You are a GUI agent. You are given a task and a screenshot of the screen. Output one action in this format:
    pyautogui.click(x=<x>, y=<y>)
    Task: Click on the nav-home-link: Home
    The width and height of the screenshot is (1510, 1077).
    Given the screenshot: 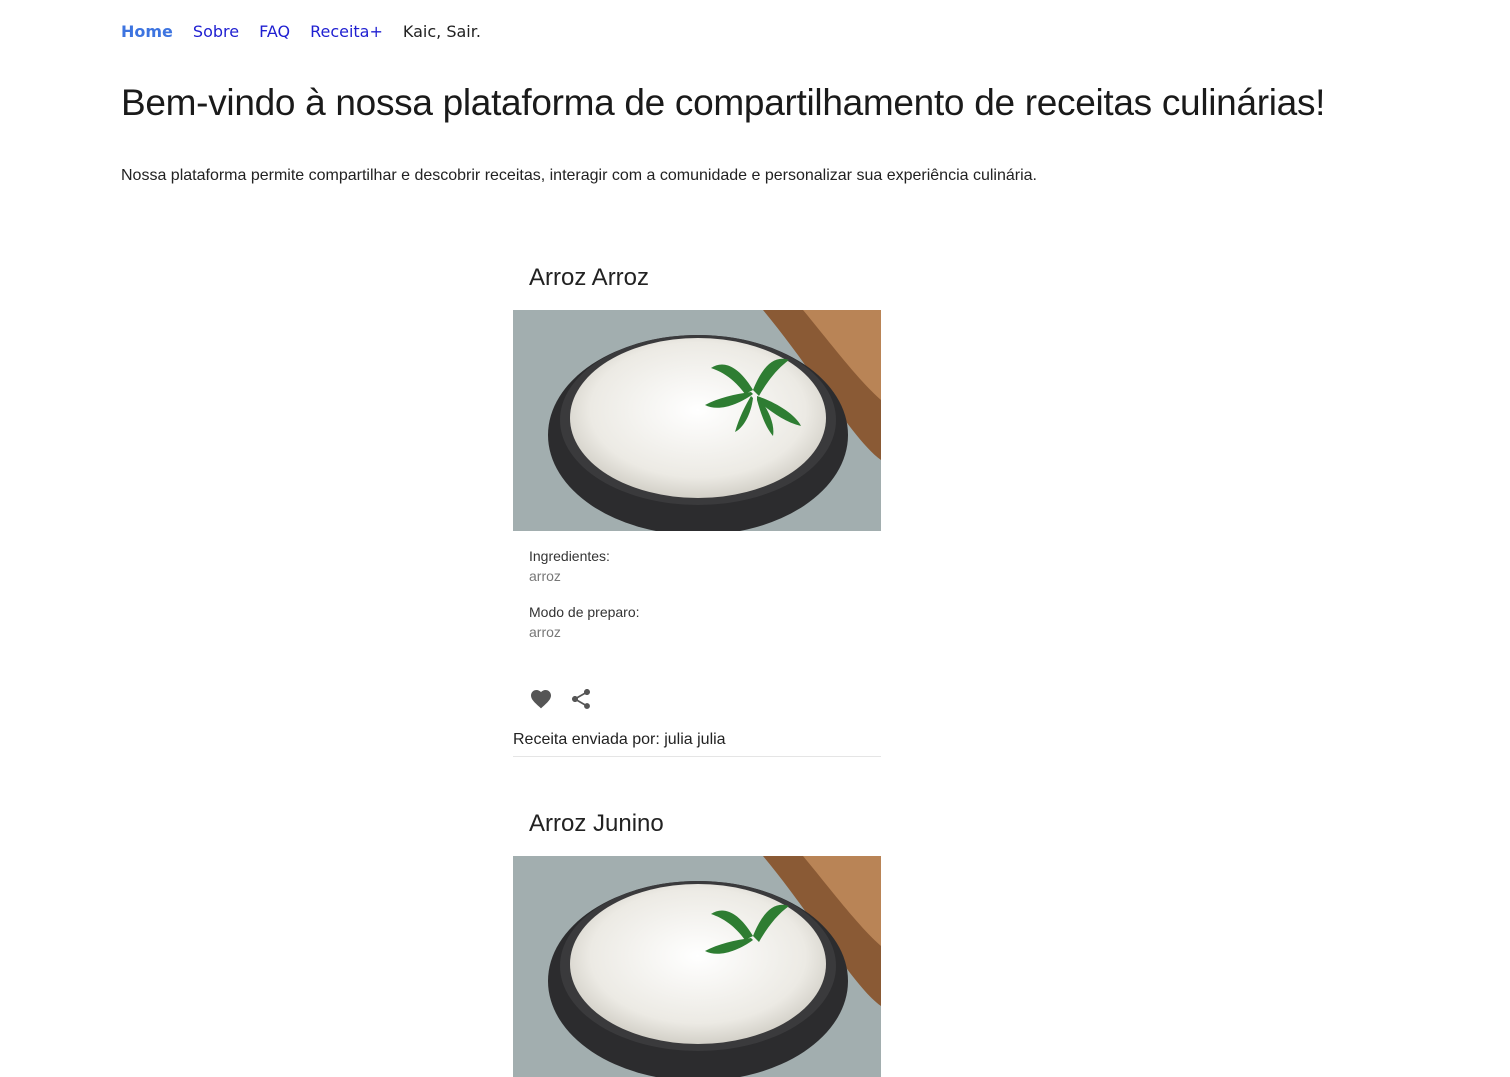 What is the action you would take?
    pyautogui.click(x=147, y=31)
    